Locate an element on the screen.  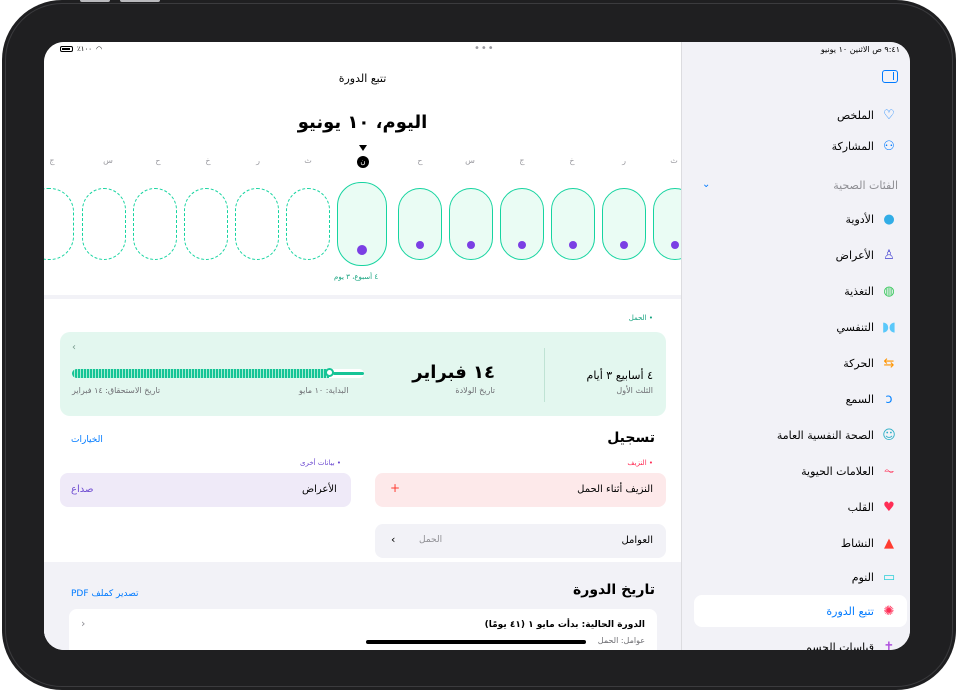
sidebar-item-medications: ● الأدوية is located at coordinates (795, 219).